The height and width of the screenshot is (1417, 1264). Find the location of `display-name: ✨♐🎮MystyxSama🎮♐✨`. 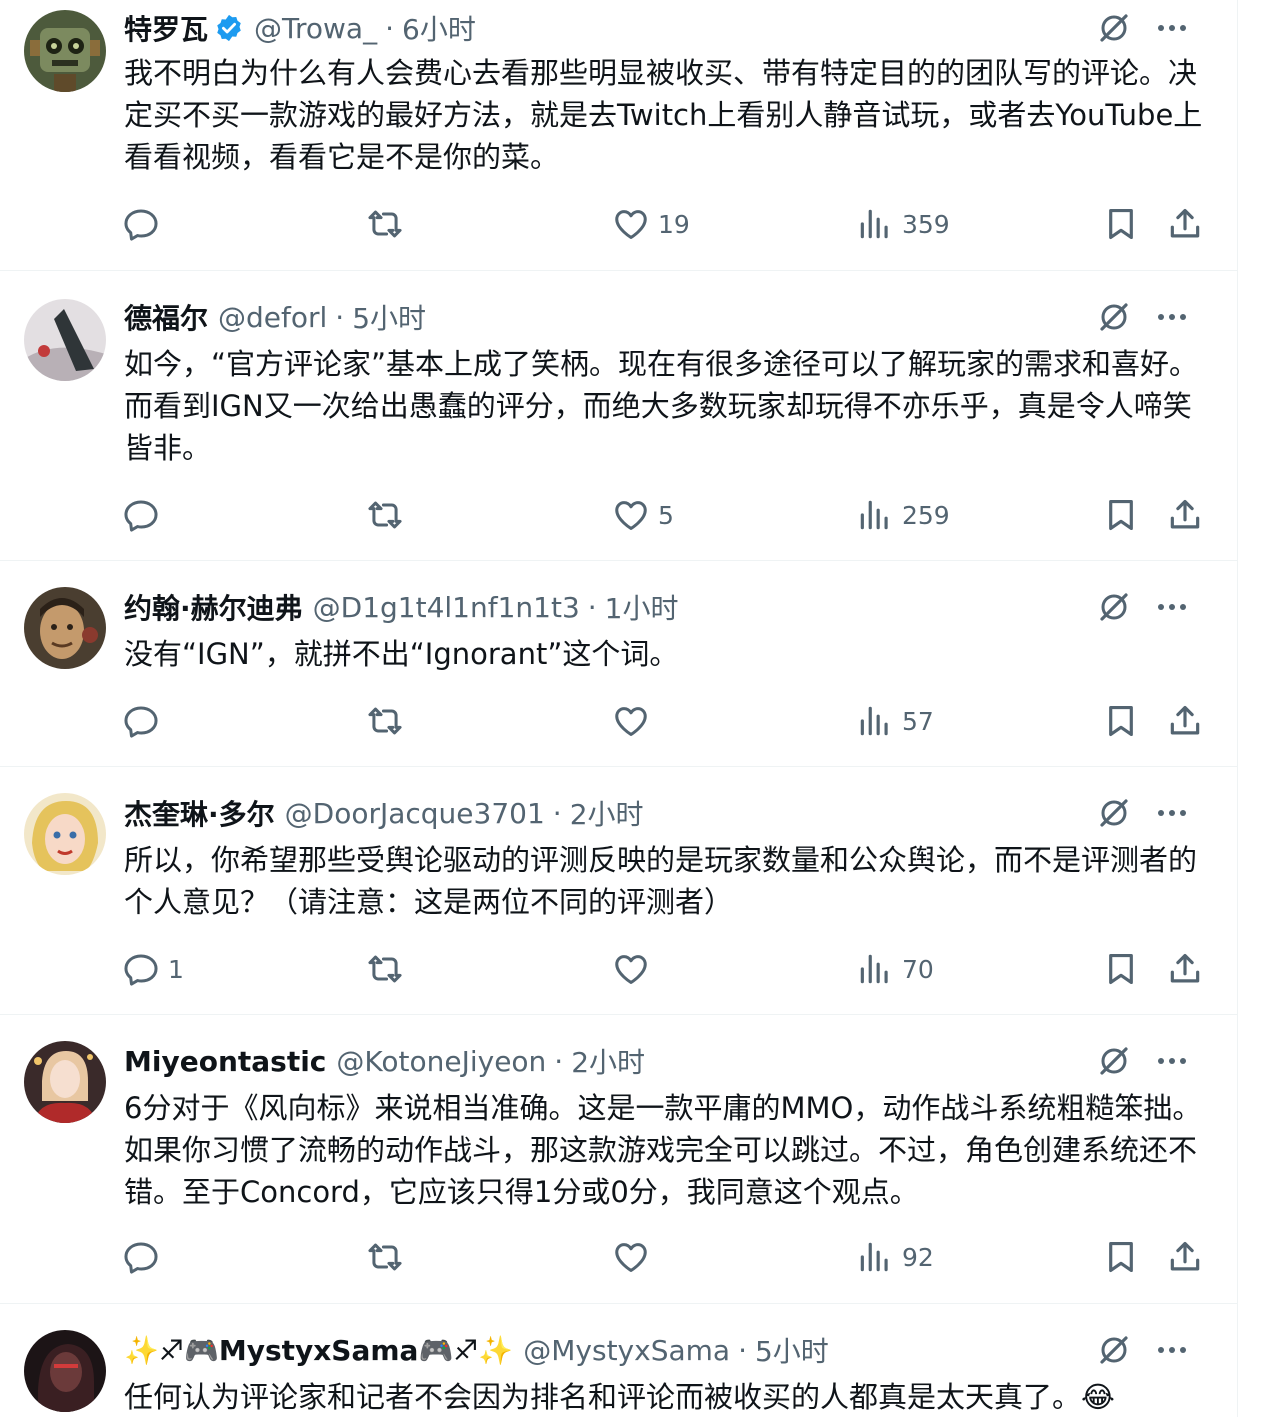

display-name: ✨♐🎮MystyxSama🎮♐✨ is located at coordinates (318, 1350).